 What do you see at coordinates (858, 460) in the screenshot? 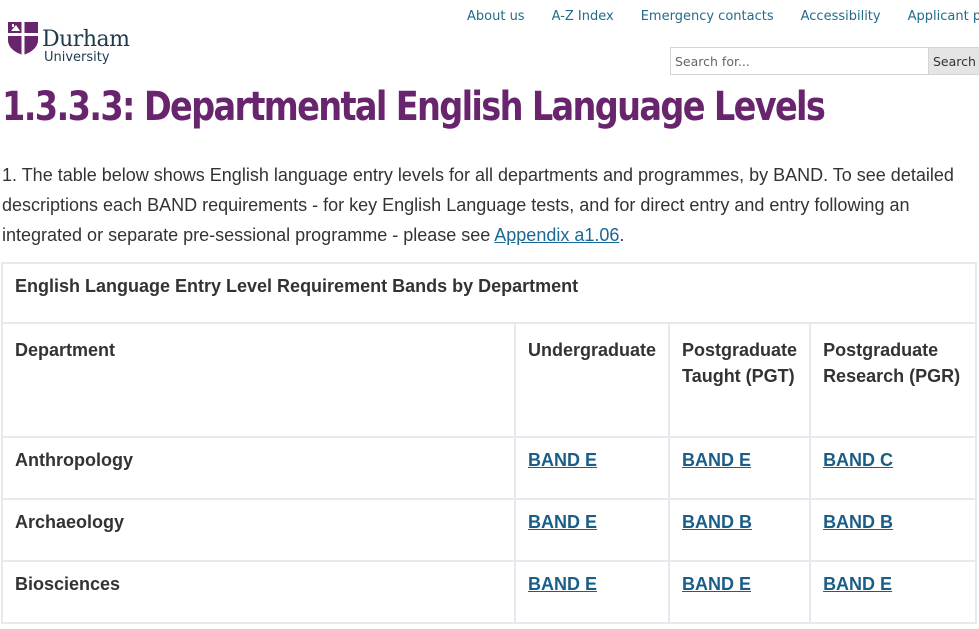
I see `band-link: BAND C` at bounding box center [858, 460].